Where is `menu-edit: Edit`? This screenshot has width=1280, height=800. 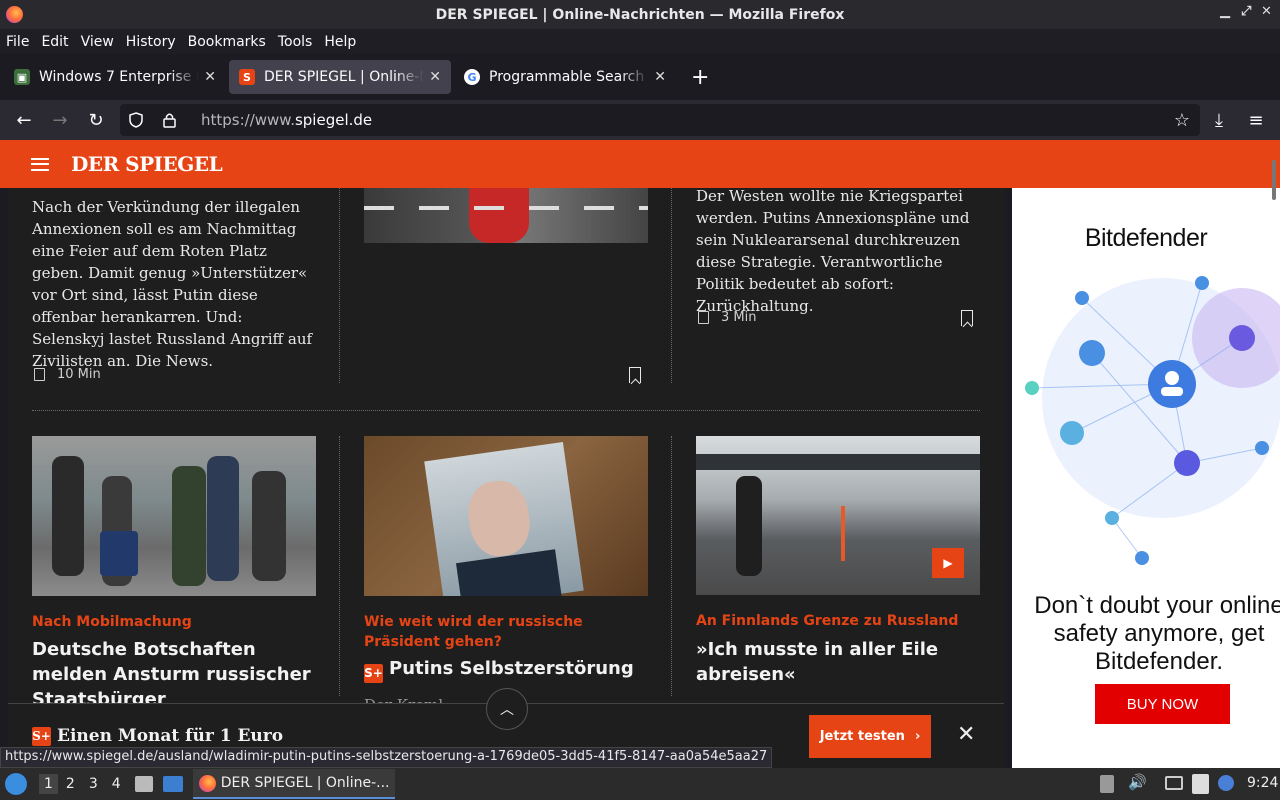 menu-edit: Edit is located at coordinates (54, 42).